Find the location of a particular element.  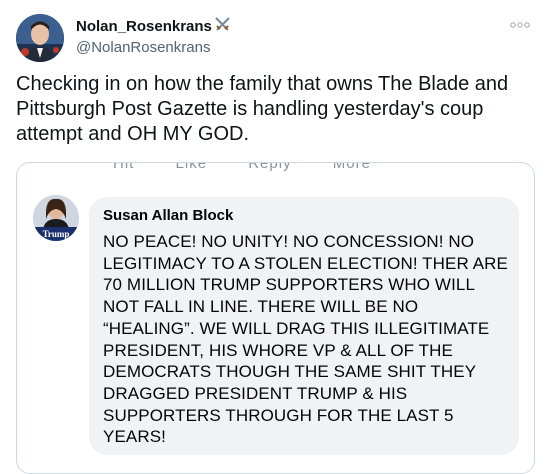

cropped-action-more: More is located at coordinates (351, 167).